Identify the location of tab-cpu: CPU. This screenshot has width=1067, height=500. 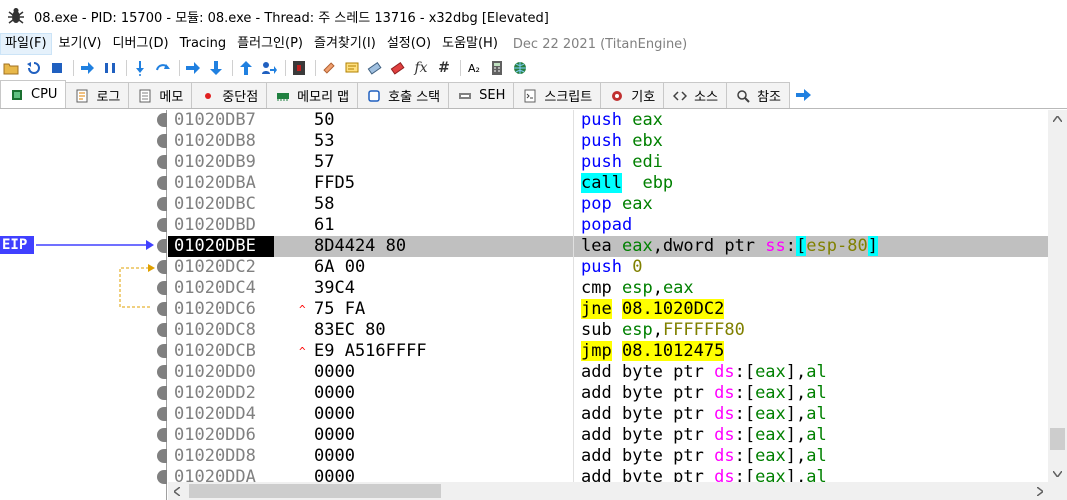
(33, 94).